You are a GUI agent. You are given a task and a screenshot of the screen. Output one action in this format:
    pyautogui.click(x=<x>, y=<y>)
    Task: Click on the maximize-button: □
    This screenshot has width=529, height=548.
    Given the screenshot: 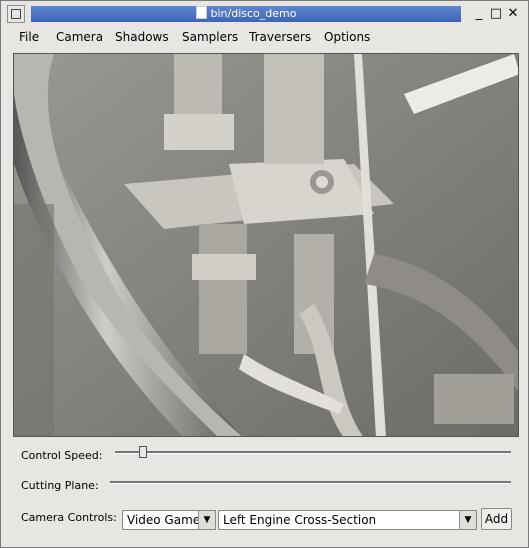 What is the action you would take?
    pyautogui.click(x=496, y=14)
    